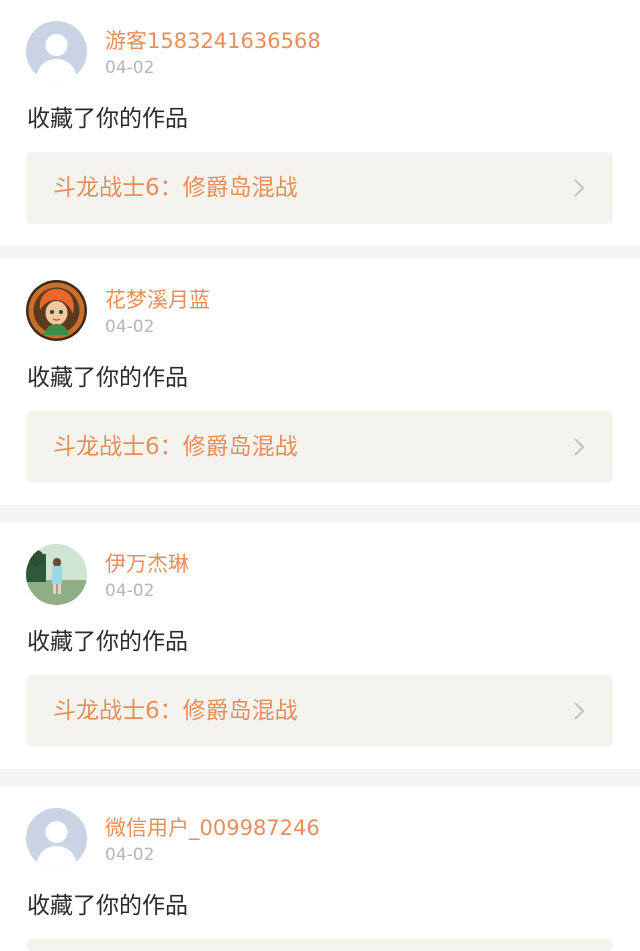 This screenshot has height=951, width=640. I want to click on username: 游客1583241636568, so click(213, 41).